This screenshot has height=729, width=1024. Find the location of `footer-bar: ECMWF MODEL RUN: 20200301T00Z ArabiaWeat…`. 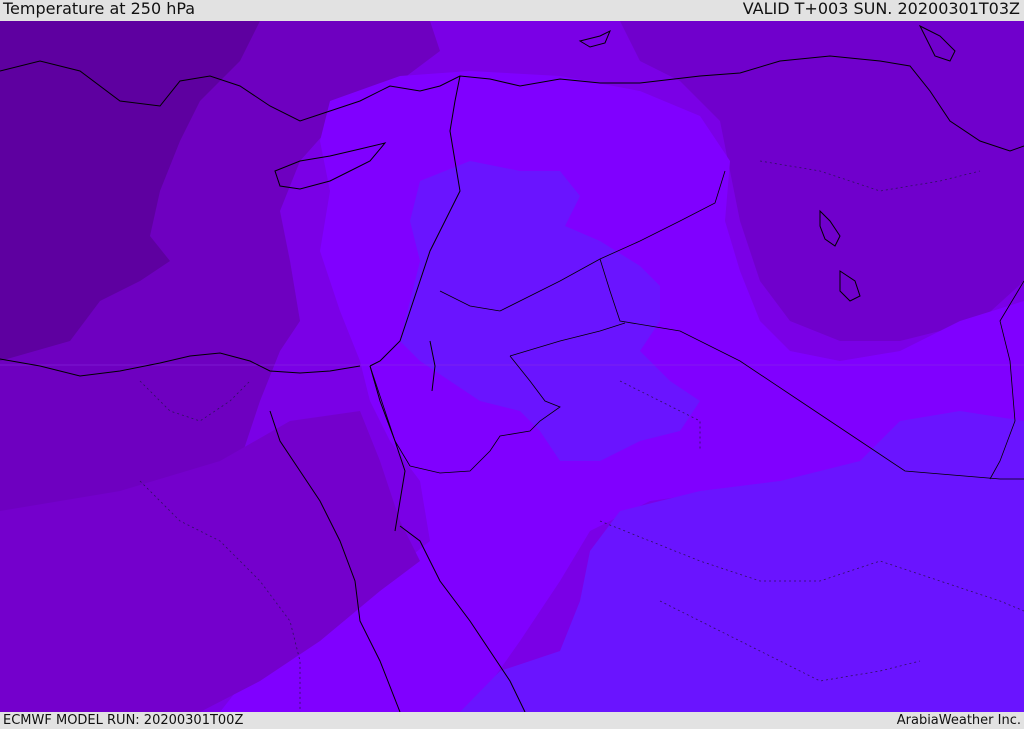

footer-bar: ECMWF MODEL RUN: 20200301T00Z ArabiaWeat… is located at coordinates (512, 720).